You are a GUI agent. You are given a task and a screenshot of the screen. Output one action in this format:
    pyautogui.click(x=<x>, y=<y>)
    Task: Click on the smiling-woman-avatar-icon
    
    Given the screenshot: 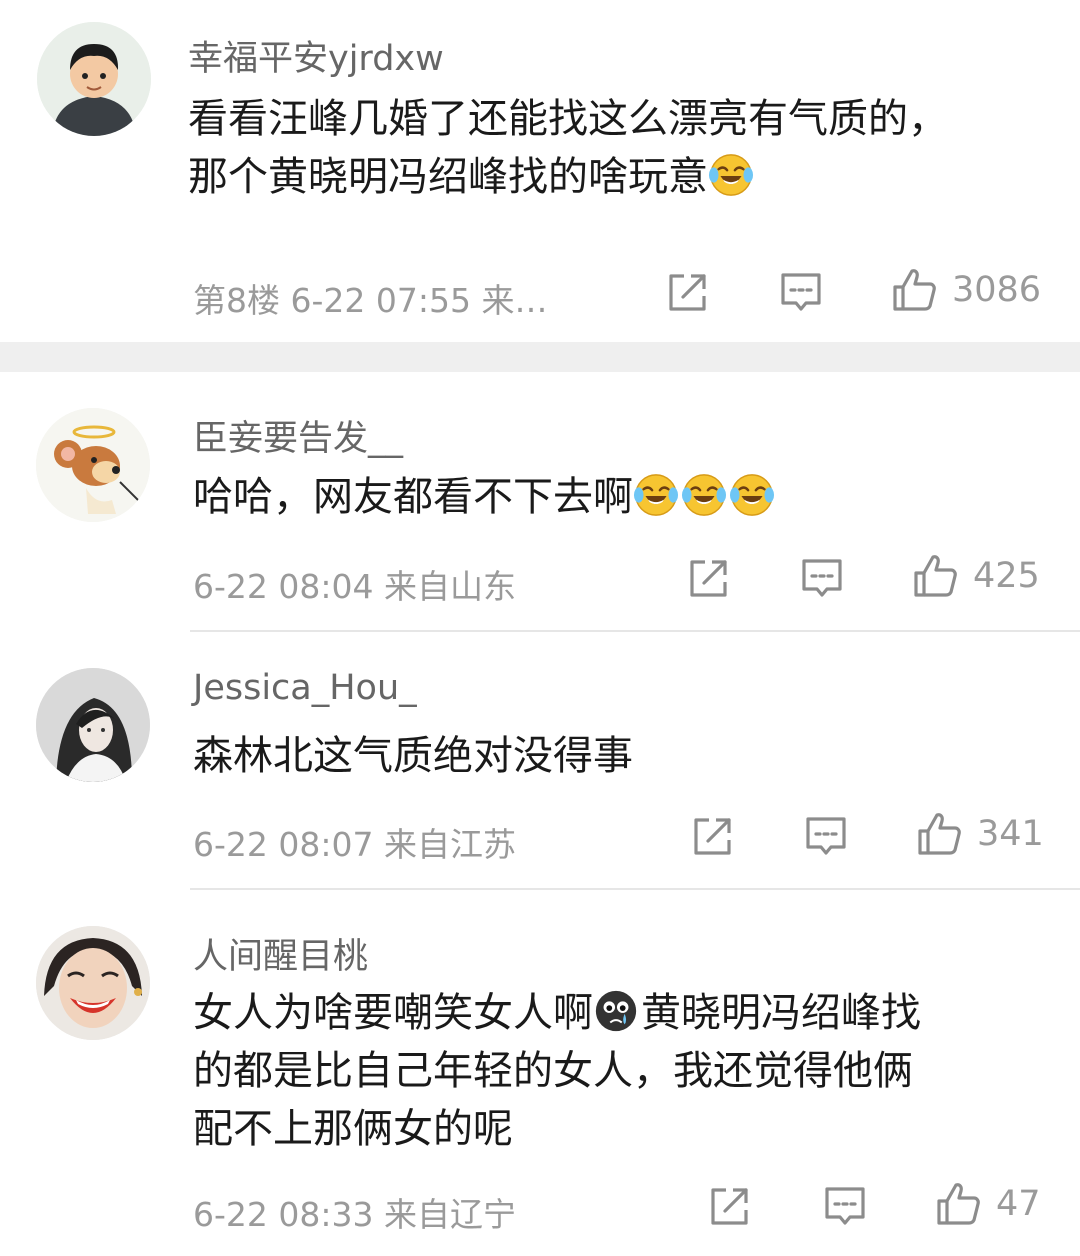 What is the action you would take?
    pyautogui.click(x=93, y=983)
    